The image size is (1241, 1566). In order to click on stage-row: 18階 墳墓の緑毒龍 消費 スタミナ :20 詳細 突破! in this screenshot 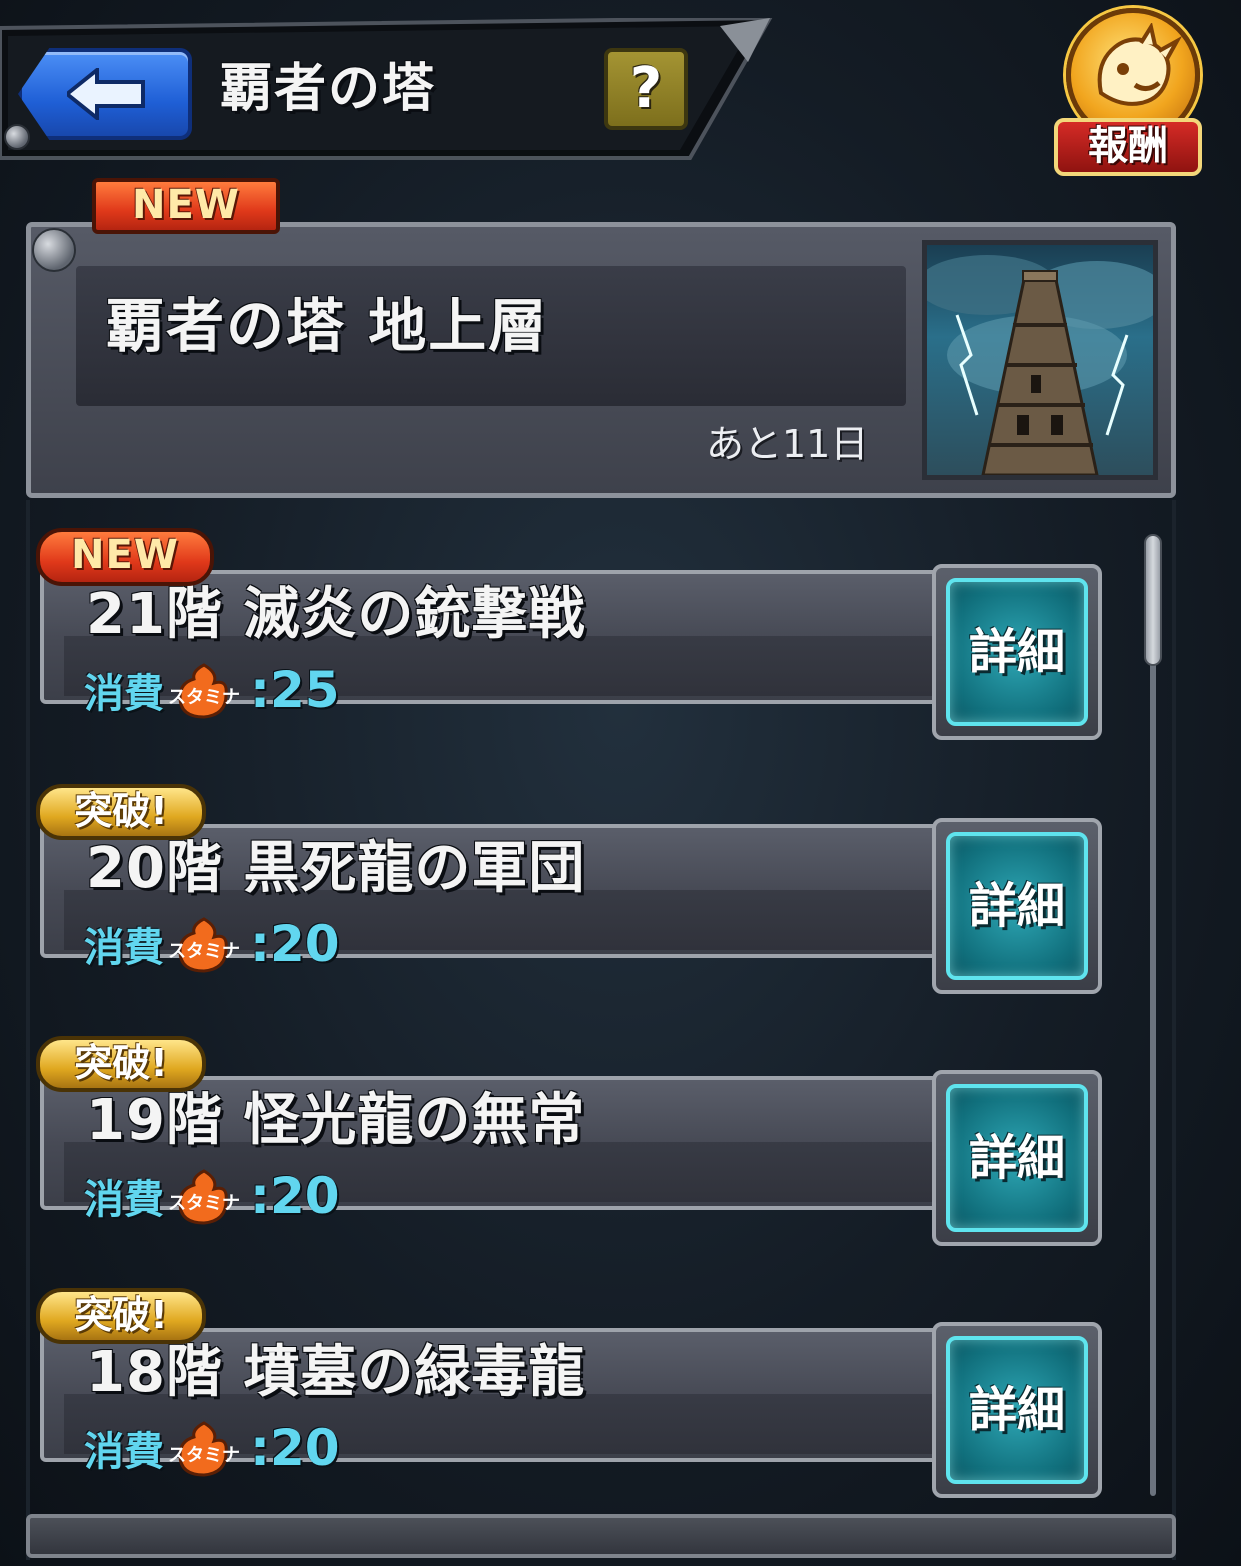, I will do `click(571, 1393)`.